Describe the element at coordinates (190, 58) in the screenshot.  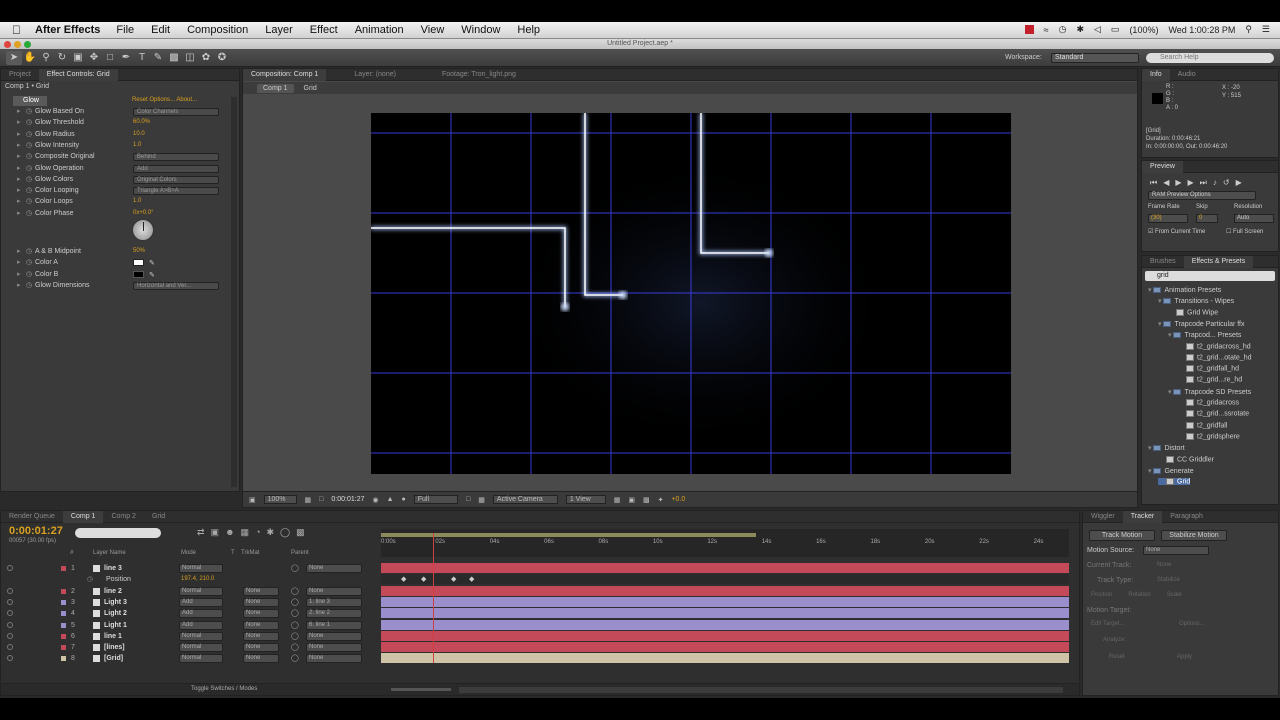
I see `eraser-tool-icon: ◫` at that location.